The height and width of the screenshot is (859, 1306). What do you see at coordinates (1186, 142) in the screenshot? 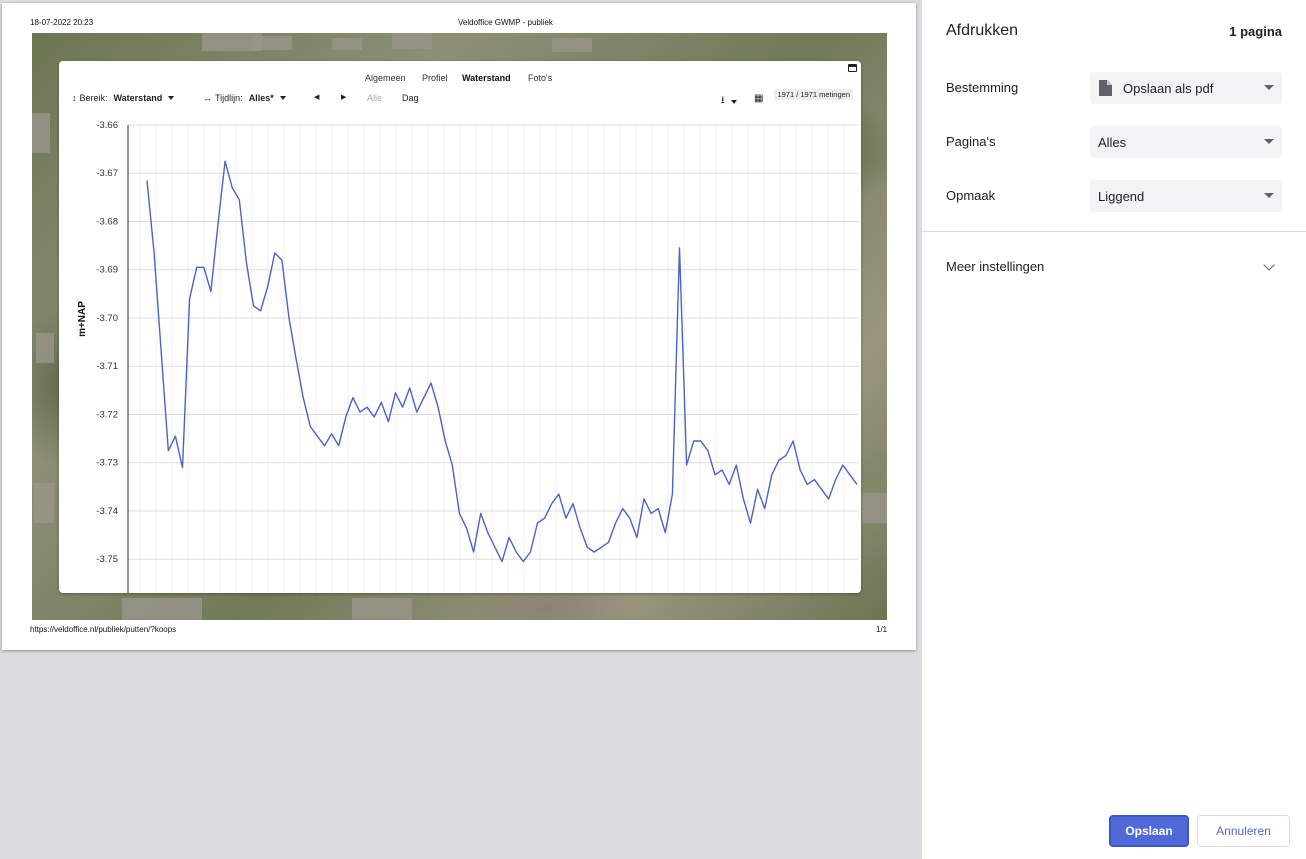
I see `pages-select: Alles` at bounding box center [1186, 142].